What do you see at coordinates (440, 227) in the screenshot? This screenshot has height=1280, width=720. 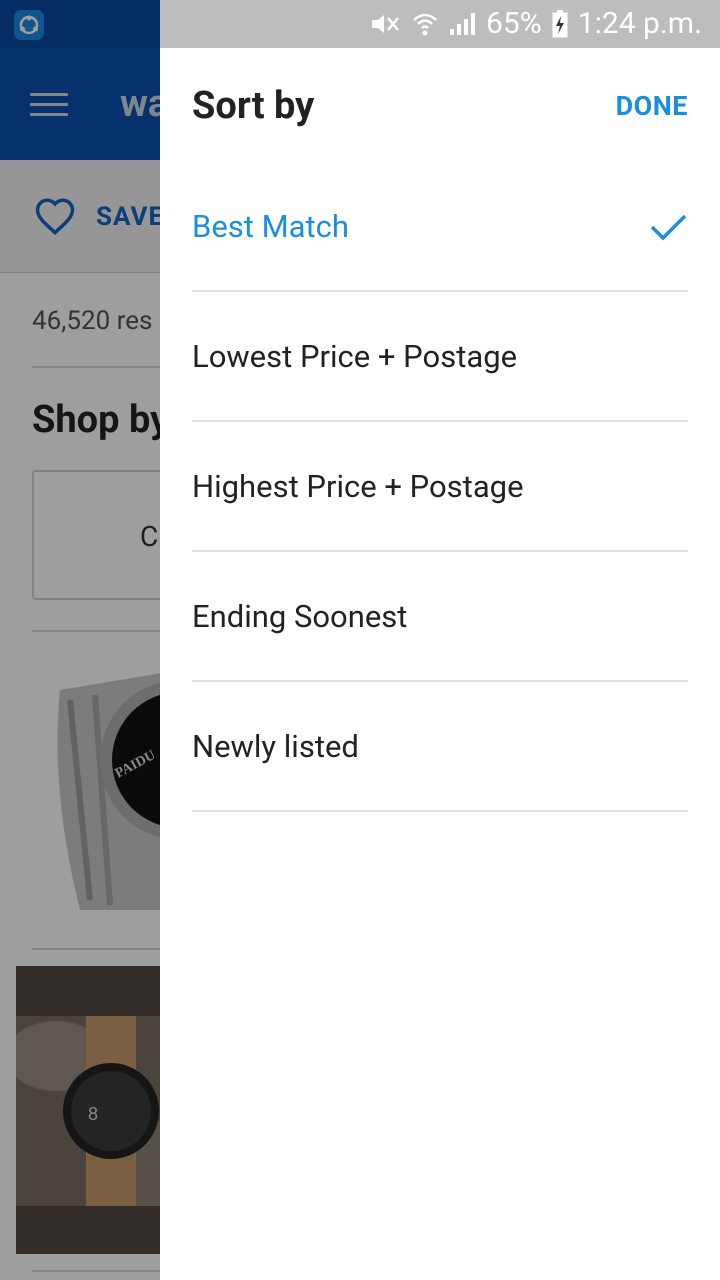 I see `sort-option-best-match: Best Match` at bounding box center [440, 227].